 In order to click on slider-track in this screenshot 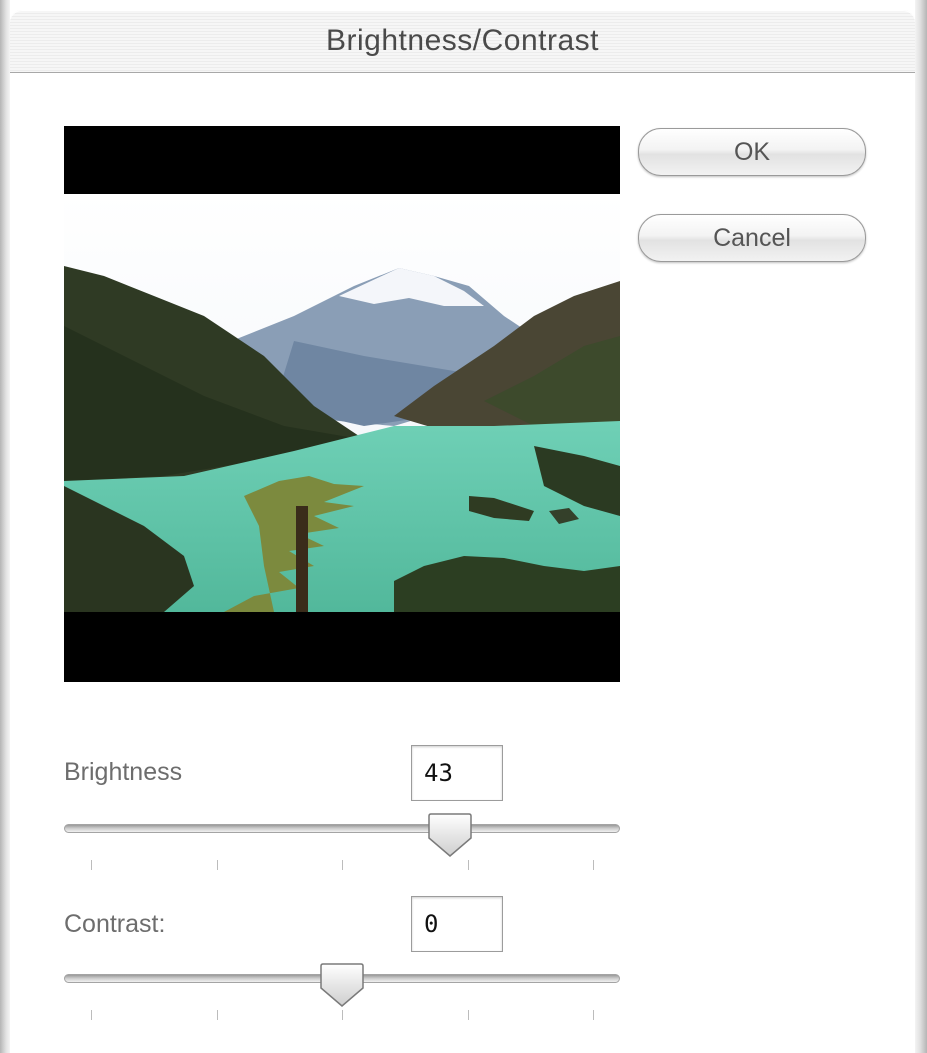, I will do `click(342, 828)`.